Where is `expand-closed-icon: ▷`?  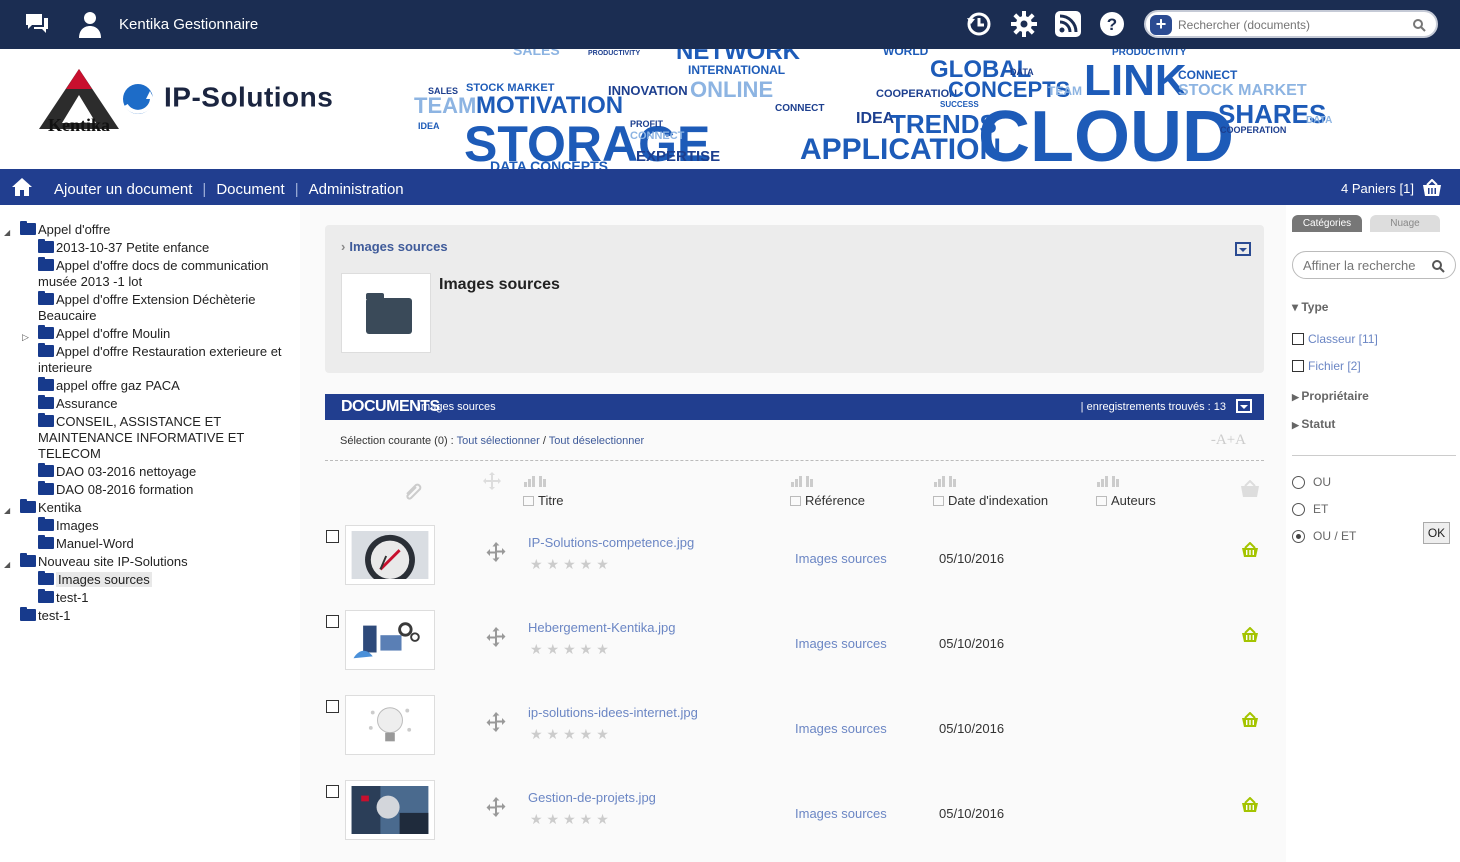
expand-closed-icon: ▷ is located at coordinates (25, 337).